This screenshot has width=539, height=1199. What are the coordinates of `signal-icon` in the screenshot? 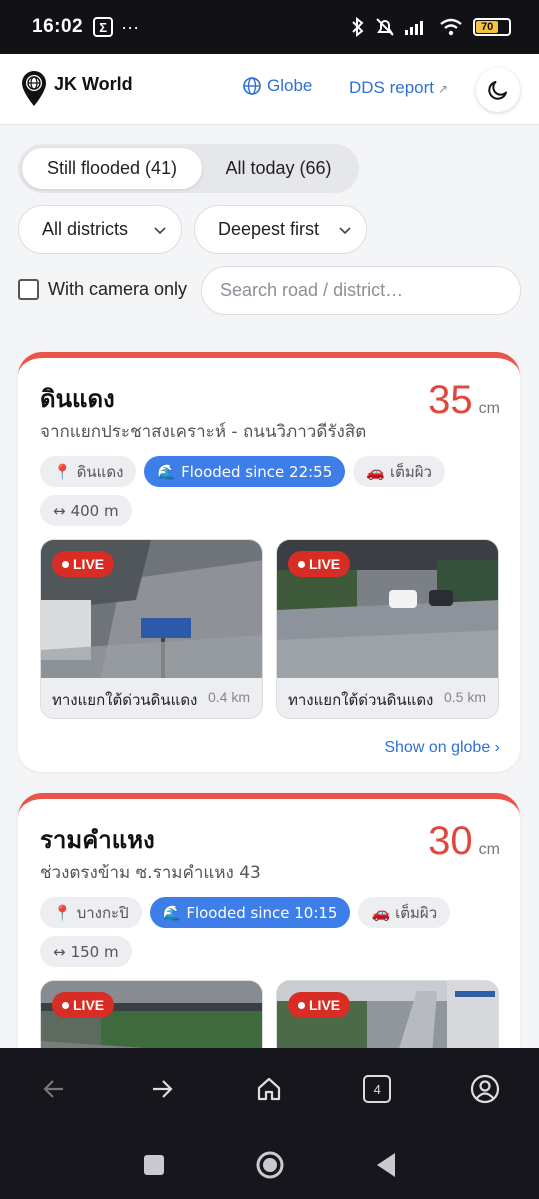 It's located at (414, 28).